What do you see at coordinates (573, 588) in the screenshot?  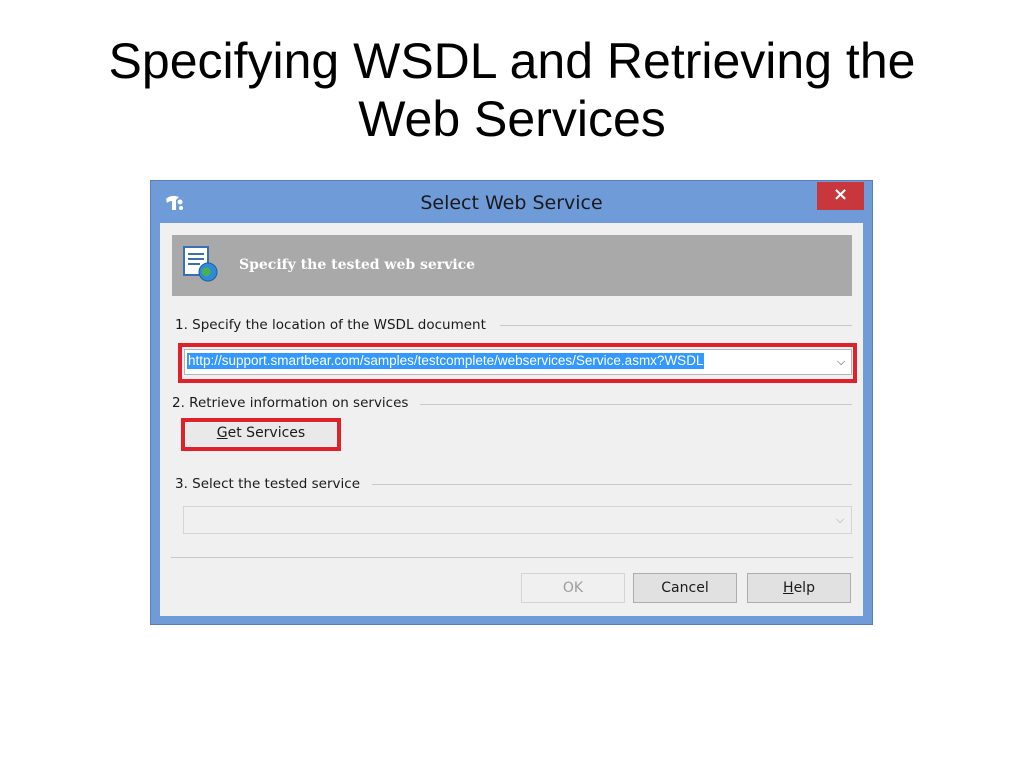 I see `ok-button: OK` at bounding box center [573, 588].